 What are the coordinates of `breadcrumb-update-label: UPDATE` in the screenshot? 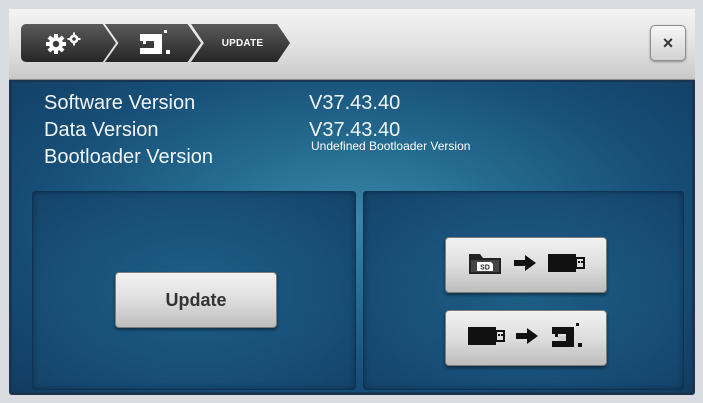 It's located at (242, 43).